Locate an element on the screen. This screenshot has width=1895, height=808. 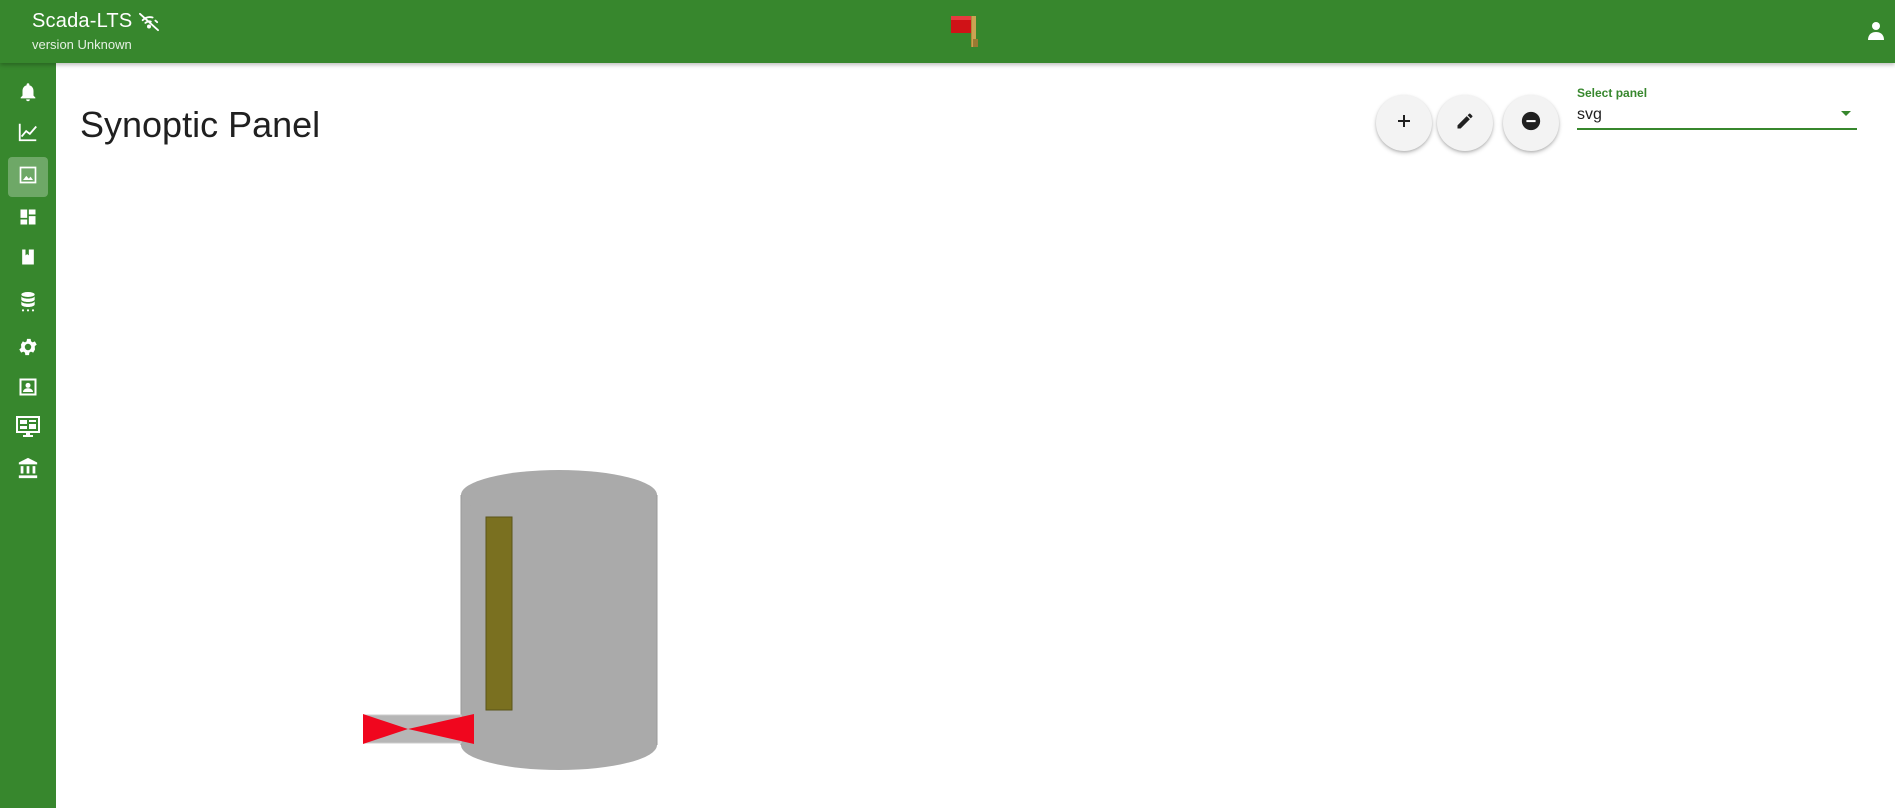
tank-level-indicator is located at coordinates (499, 613).